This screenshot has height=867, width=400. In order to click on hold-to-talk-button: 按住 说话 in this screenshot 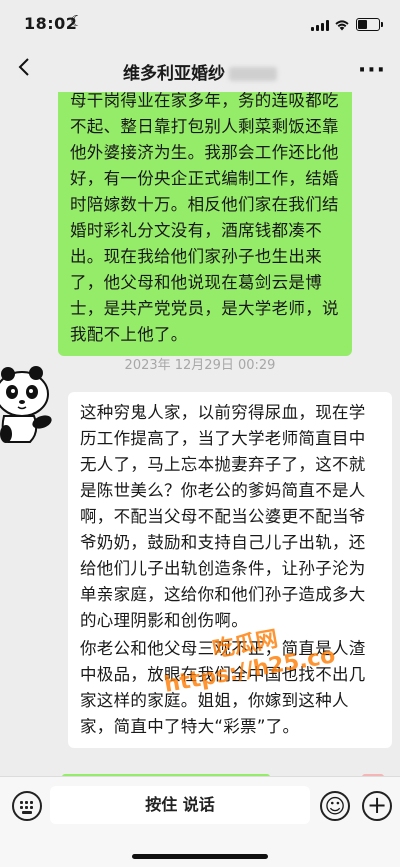, I will do `click(180, 805)`.